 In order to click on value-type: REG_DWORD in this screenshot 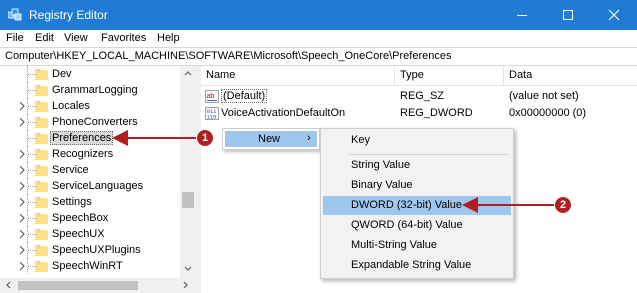, I will do `click(436, 113)`.